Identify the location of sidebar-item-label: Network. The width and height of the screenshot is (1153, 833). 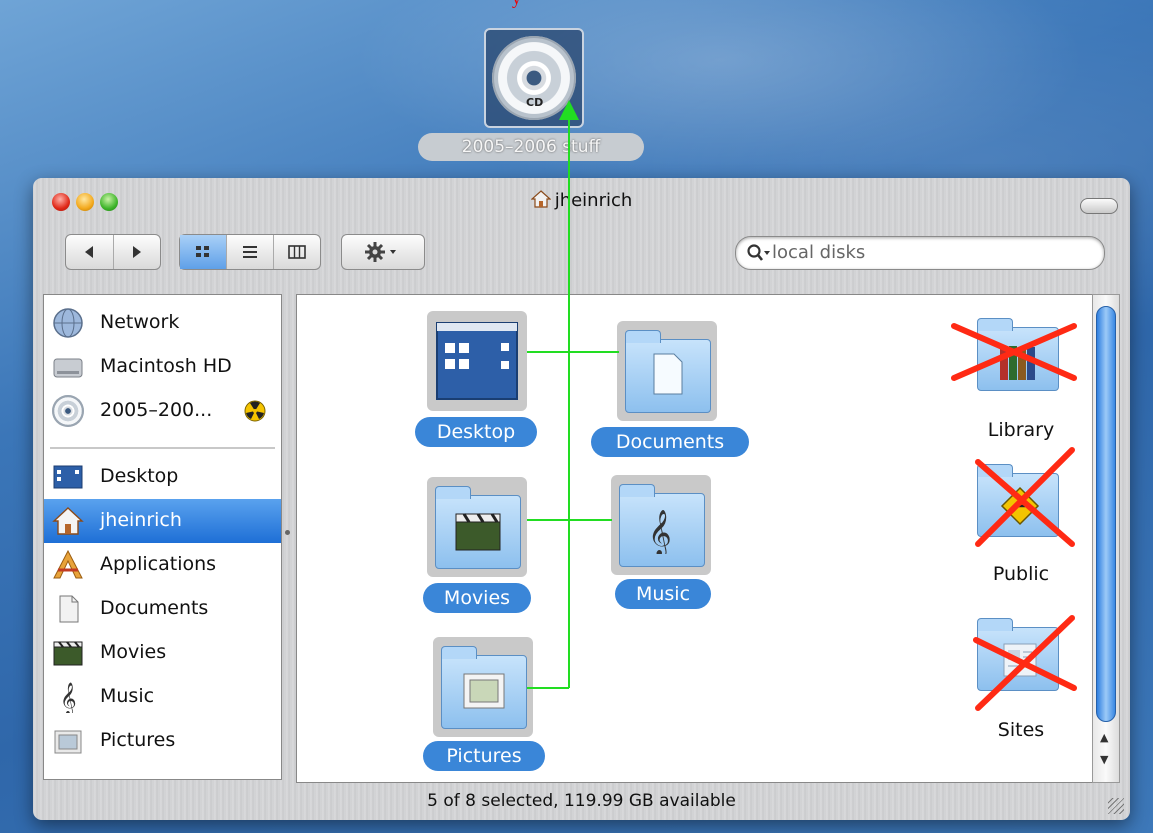
(140, 322).